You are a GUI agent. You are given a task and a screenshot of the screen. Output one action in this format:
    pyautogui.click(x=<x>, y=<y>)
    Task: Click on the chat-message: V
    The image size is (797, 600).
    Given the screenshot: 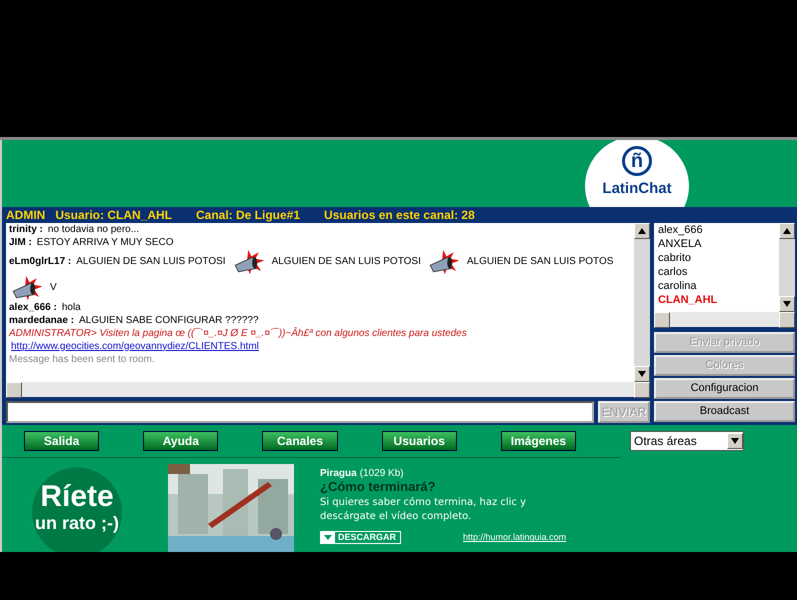 What is the action you would take?
    pyautogui.click(x=53, y=288)
    